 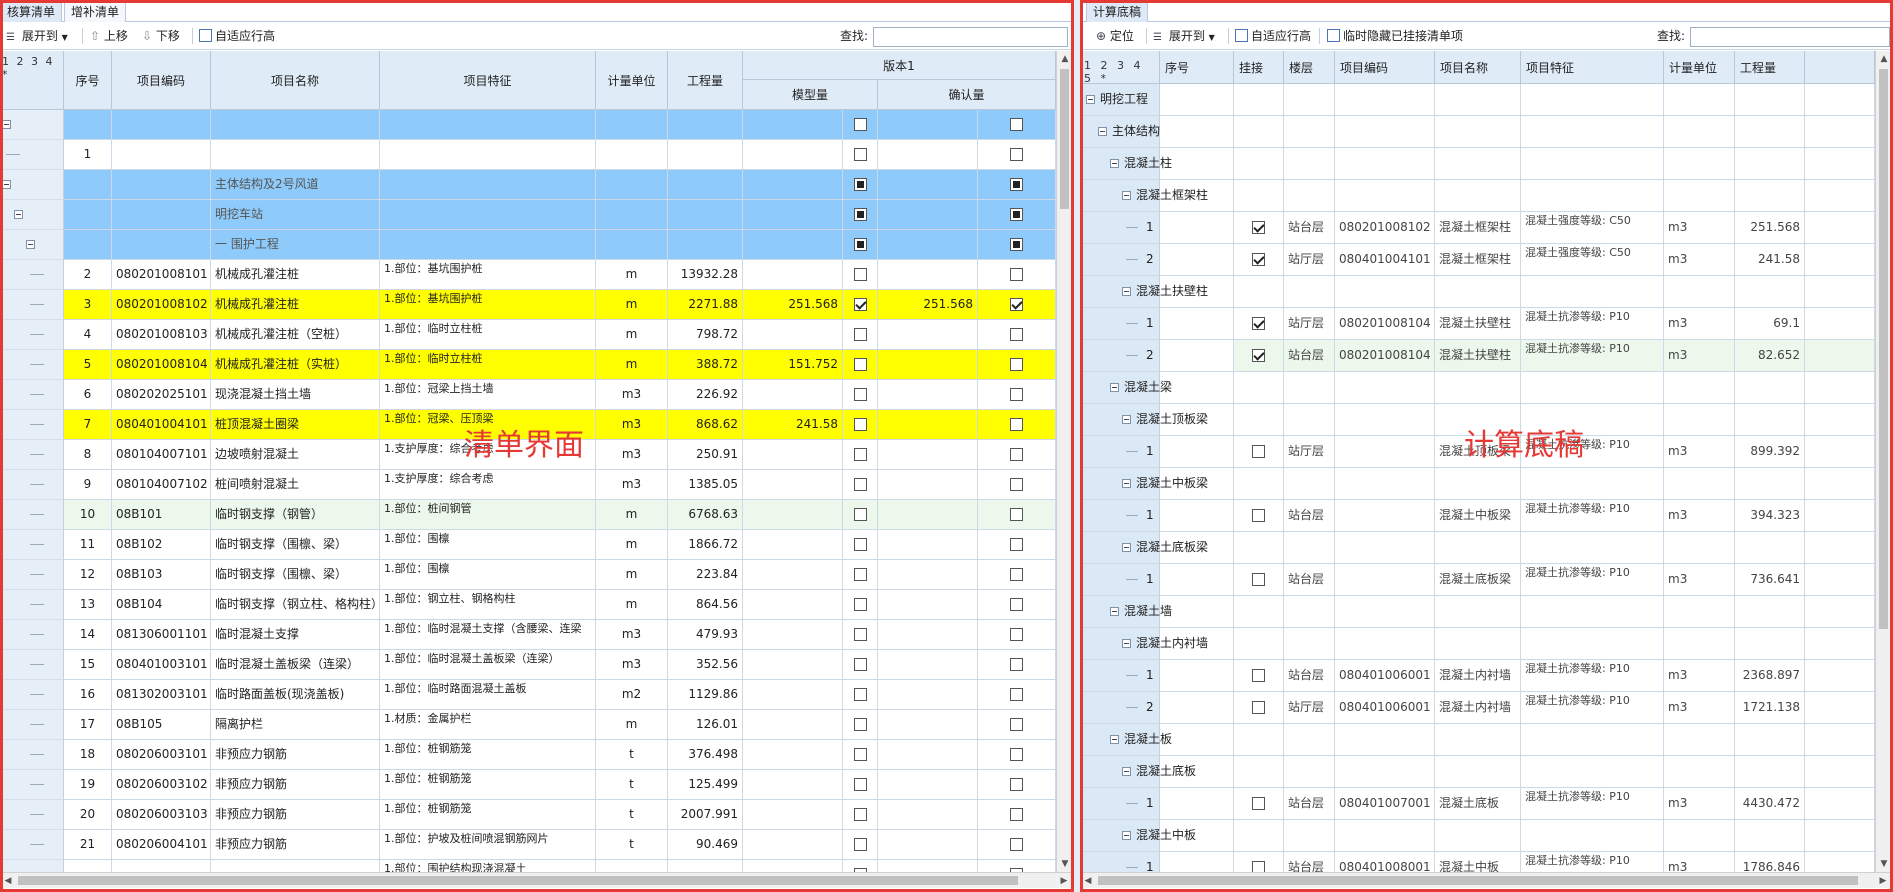 I want to click on header-code: 项目编码, so click(x=161, y=80).